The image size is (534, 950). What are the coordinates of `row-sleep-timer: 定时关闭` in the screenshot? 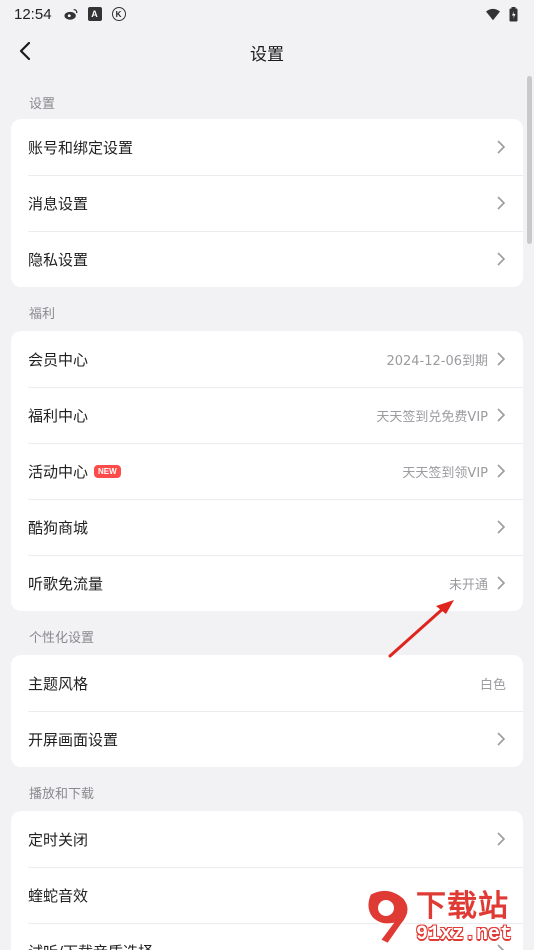 It's located at (267, 839).